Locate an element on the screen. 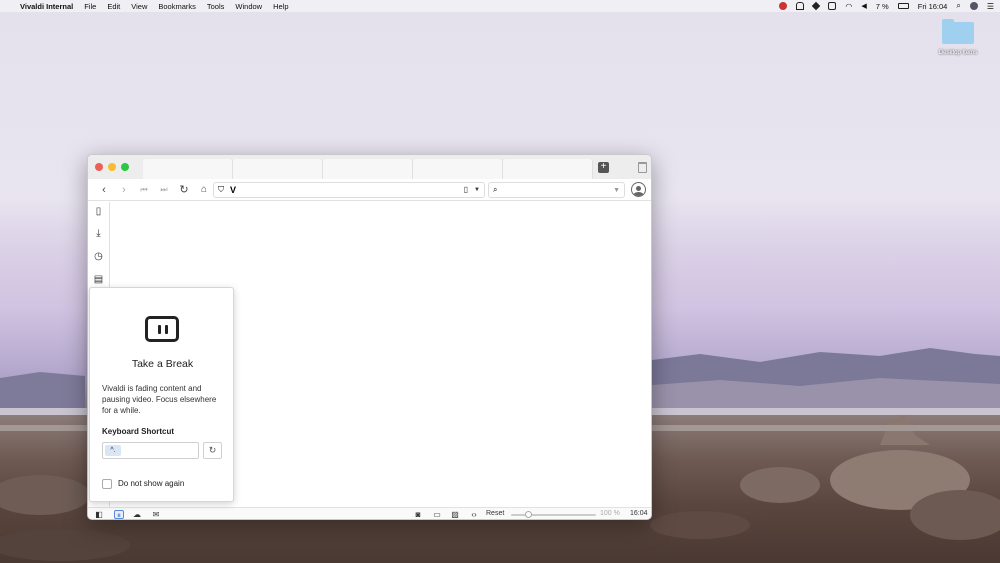 The image size is (1000, 563). sync-cloud-icon: ☁ is located at coordinates (137, 514).